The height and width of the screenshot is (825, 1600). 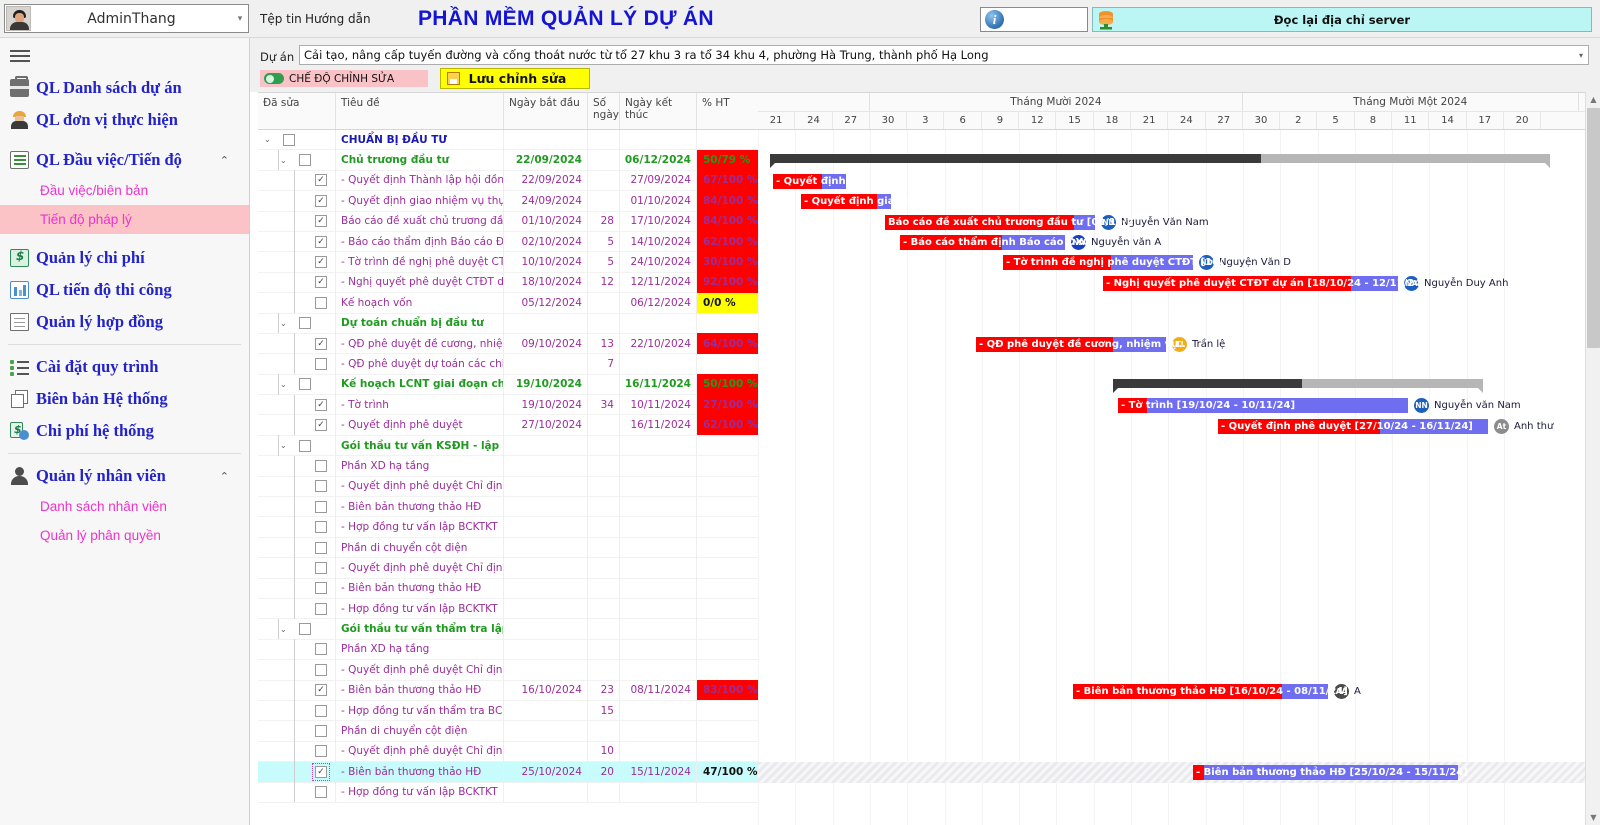 What do you see at coordinates (283, 160) in the screenshot?
I see `tree-expand-chevron-icon: ⌄` at bounding box center [283, 160].